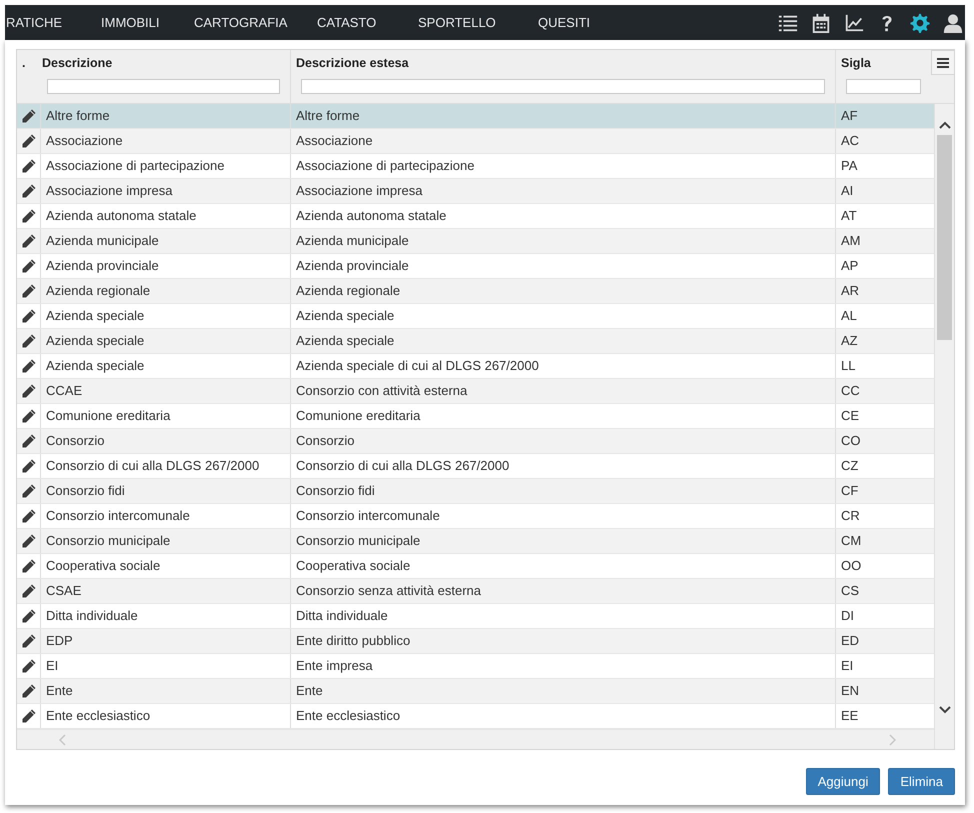 The height and width of the screenshot is (813, 974). I want to click on menu-icon, so click(943, 63).